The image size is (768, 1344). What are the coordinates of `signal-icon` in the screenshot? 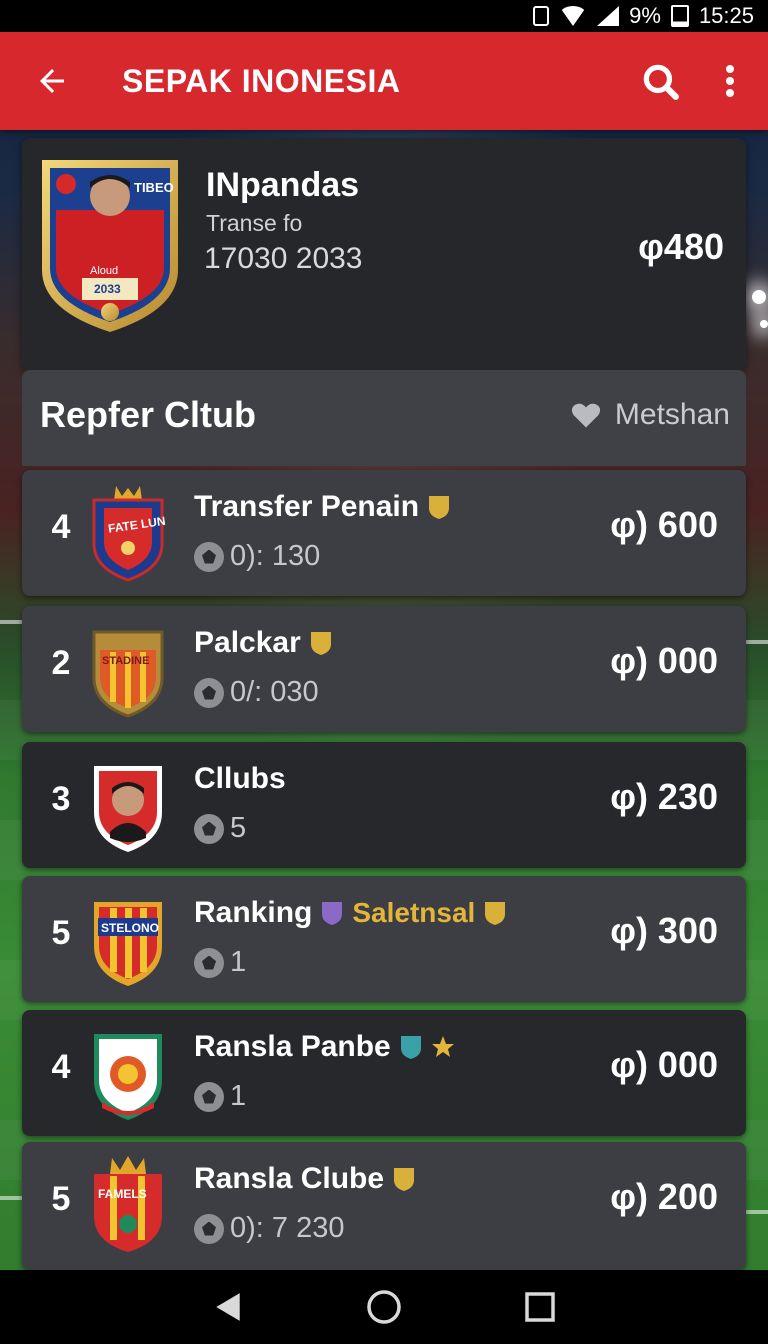 It's located at (608, 16).